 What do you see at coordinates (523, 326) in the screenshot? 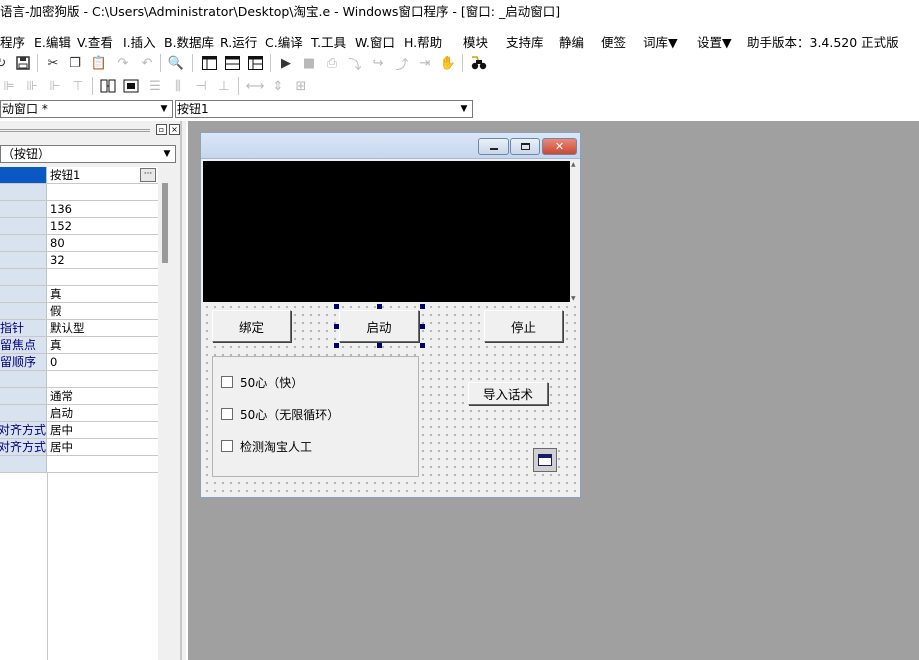
I see `stop-button: 停止` at bounding box center [523, 326].